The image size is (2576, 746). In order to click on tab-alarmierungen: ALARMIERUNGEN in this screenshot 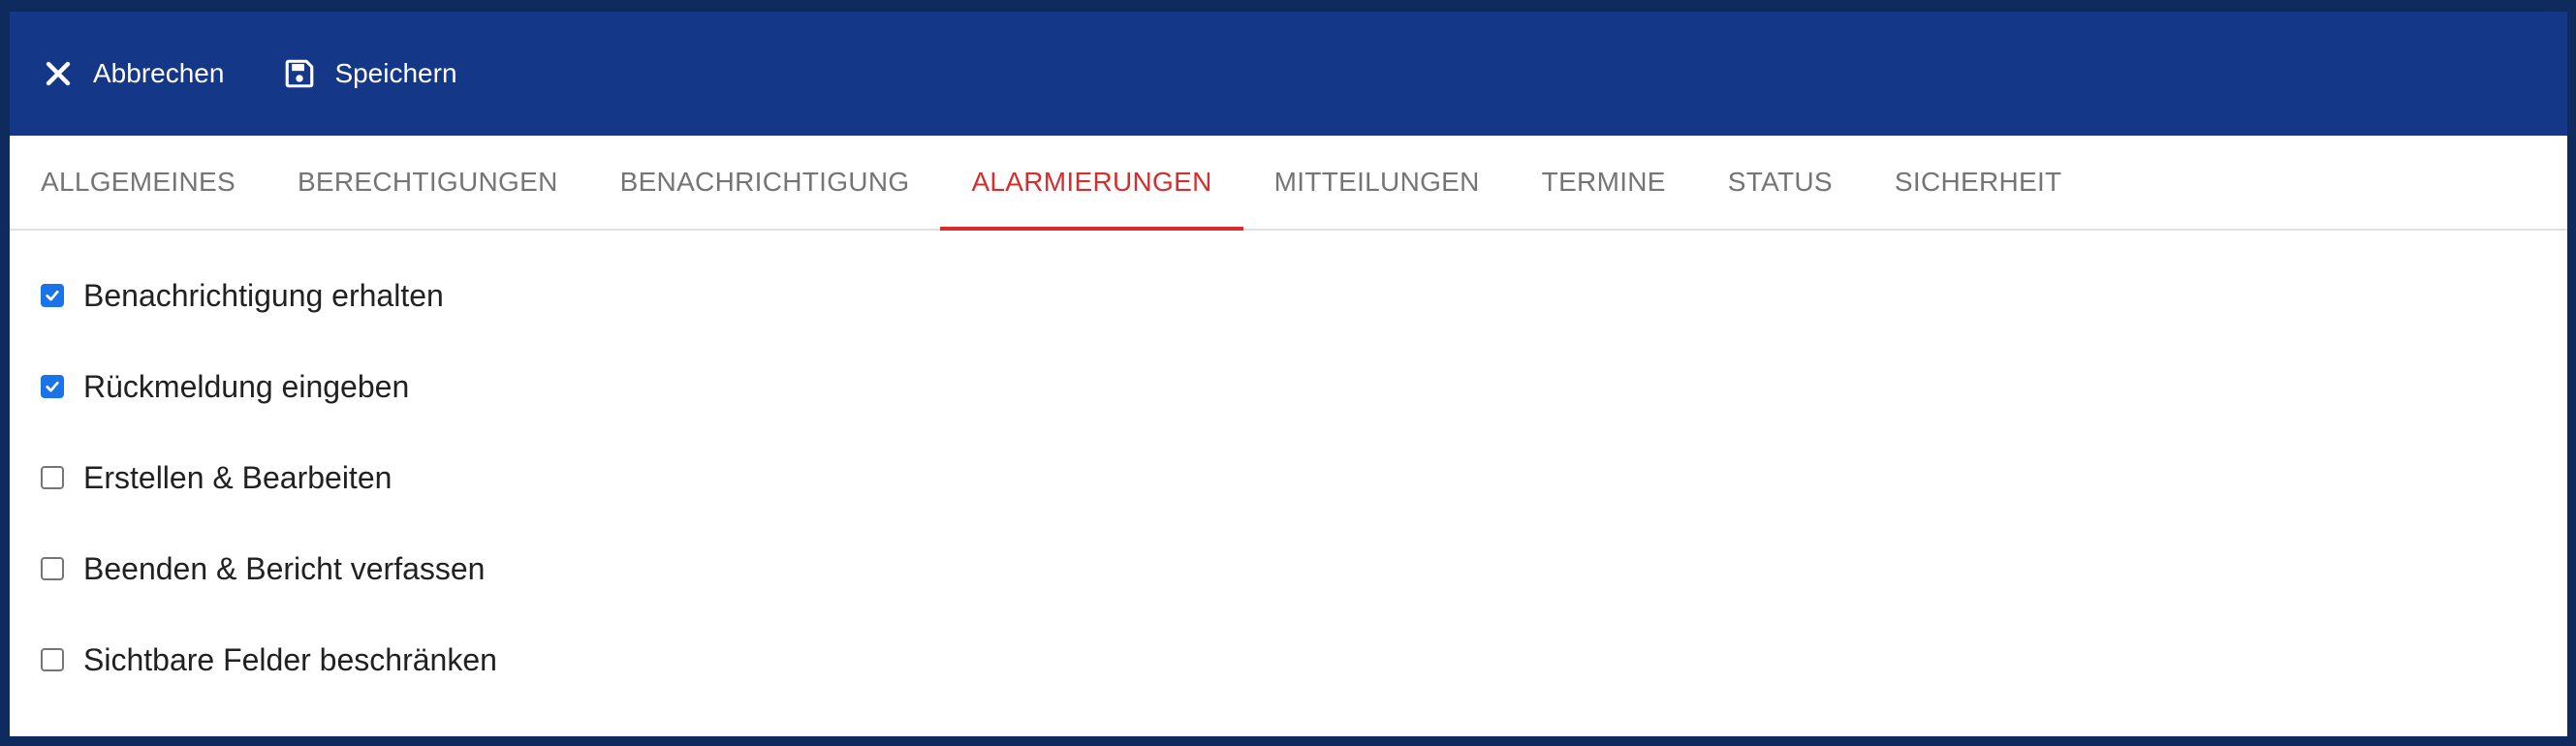, I will do `click(1091, 183)`.